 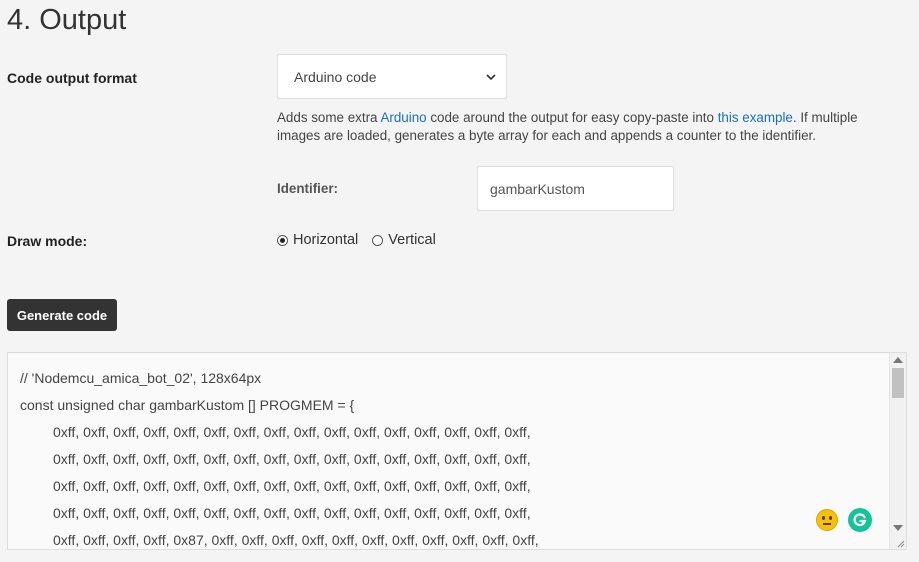 I want to click on scroll-down-arrow-icon, so click(x=898, y=528).